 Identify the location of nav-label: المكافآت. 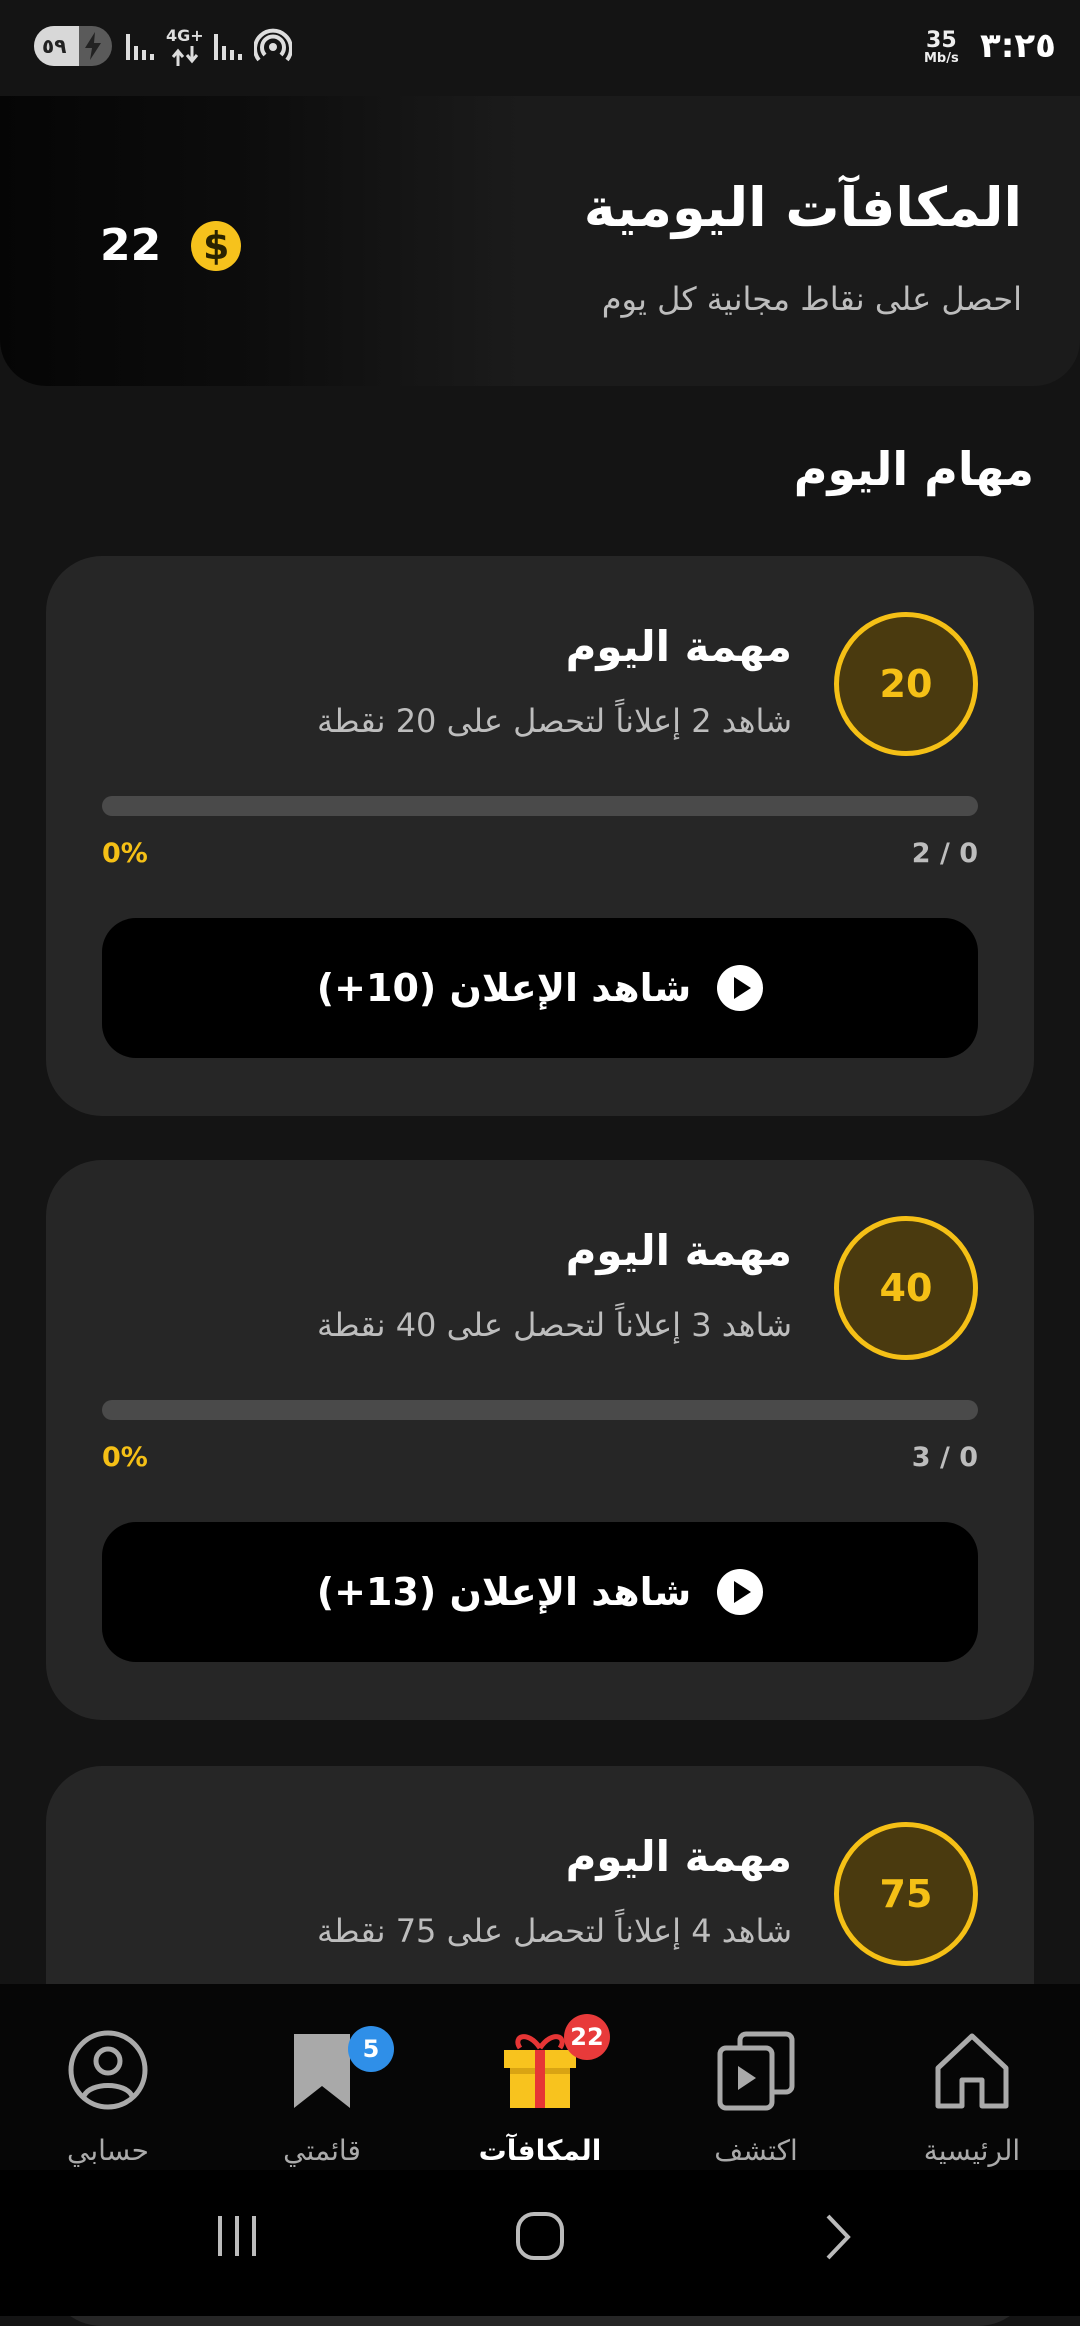
(540, 2150).